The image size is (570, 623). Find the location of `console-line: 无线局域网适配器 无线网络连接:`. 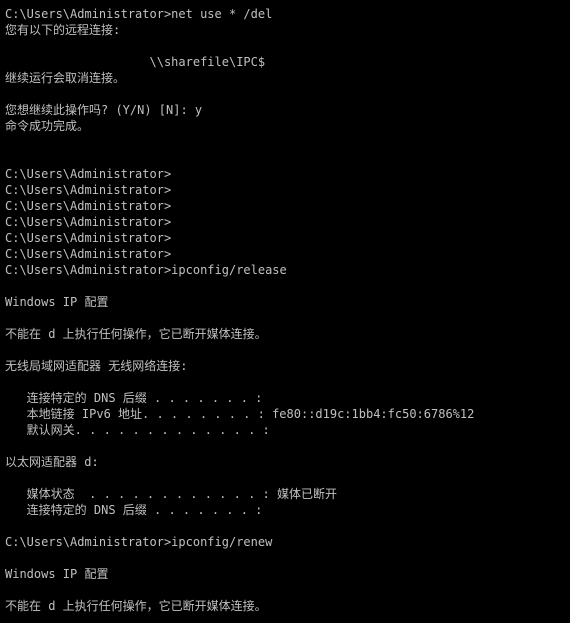

console-line: 无线局域网适配器 无线网络连接: is located at coordinates (96, 366).